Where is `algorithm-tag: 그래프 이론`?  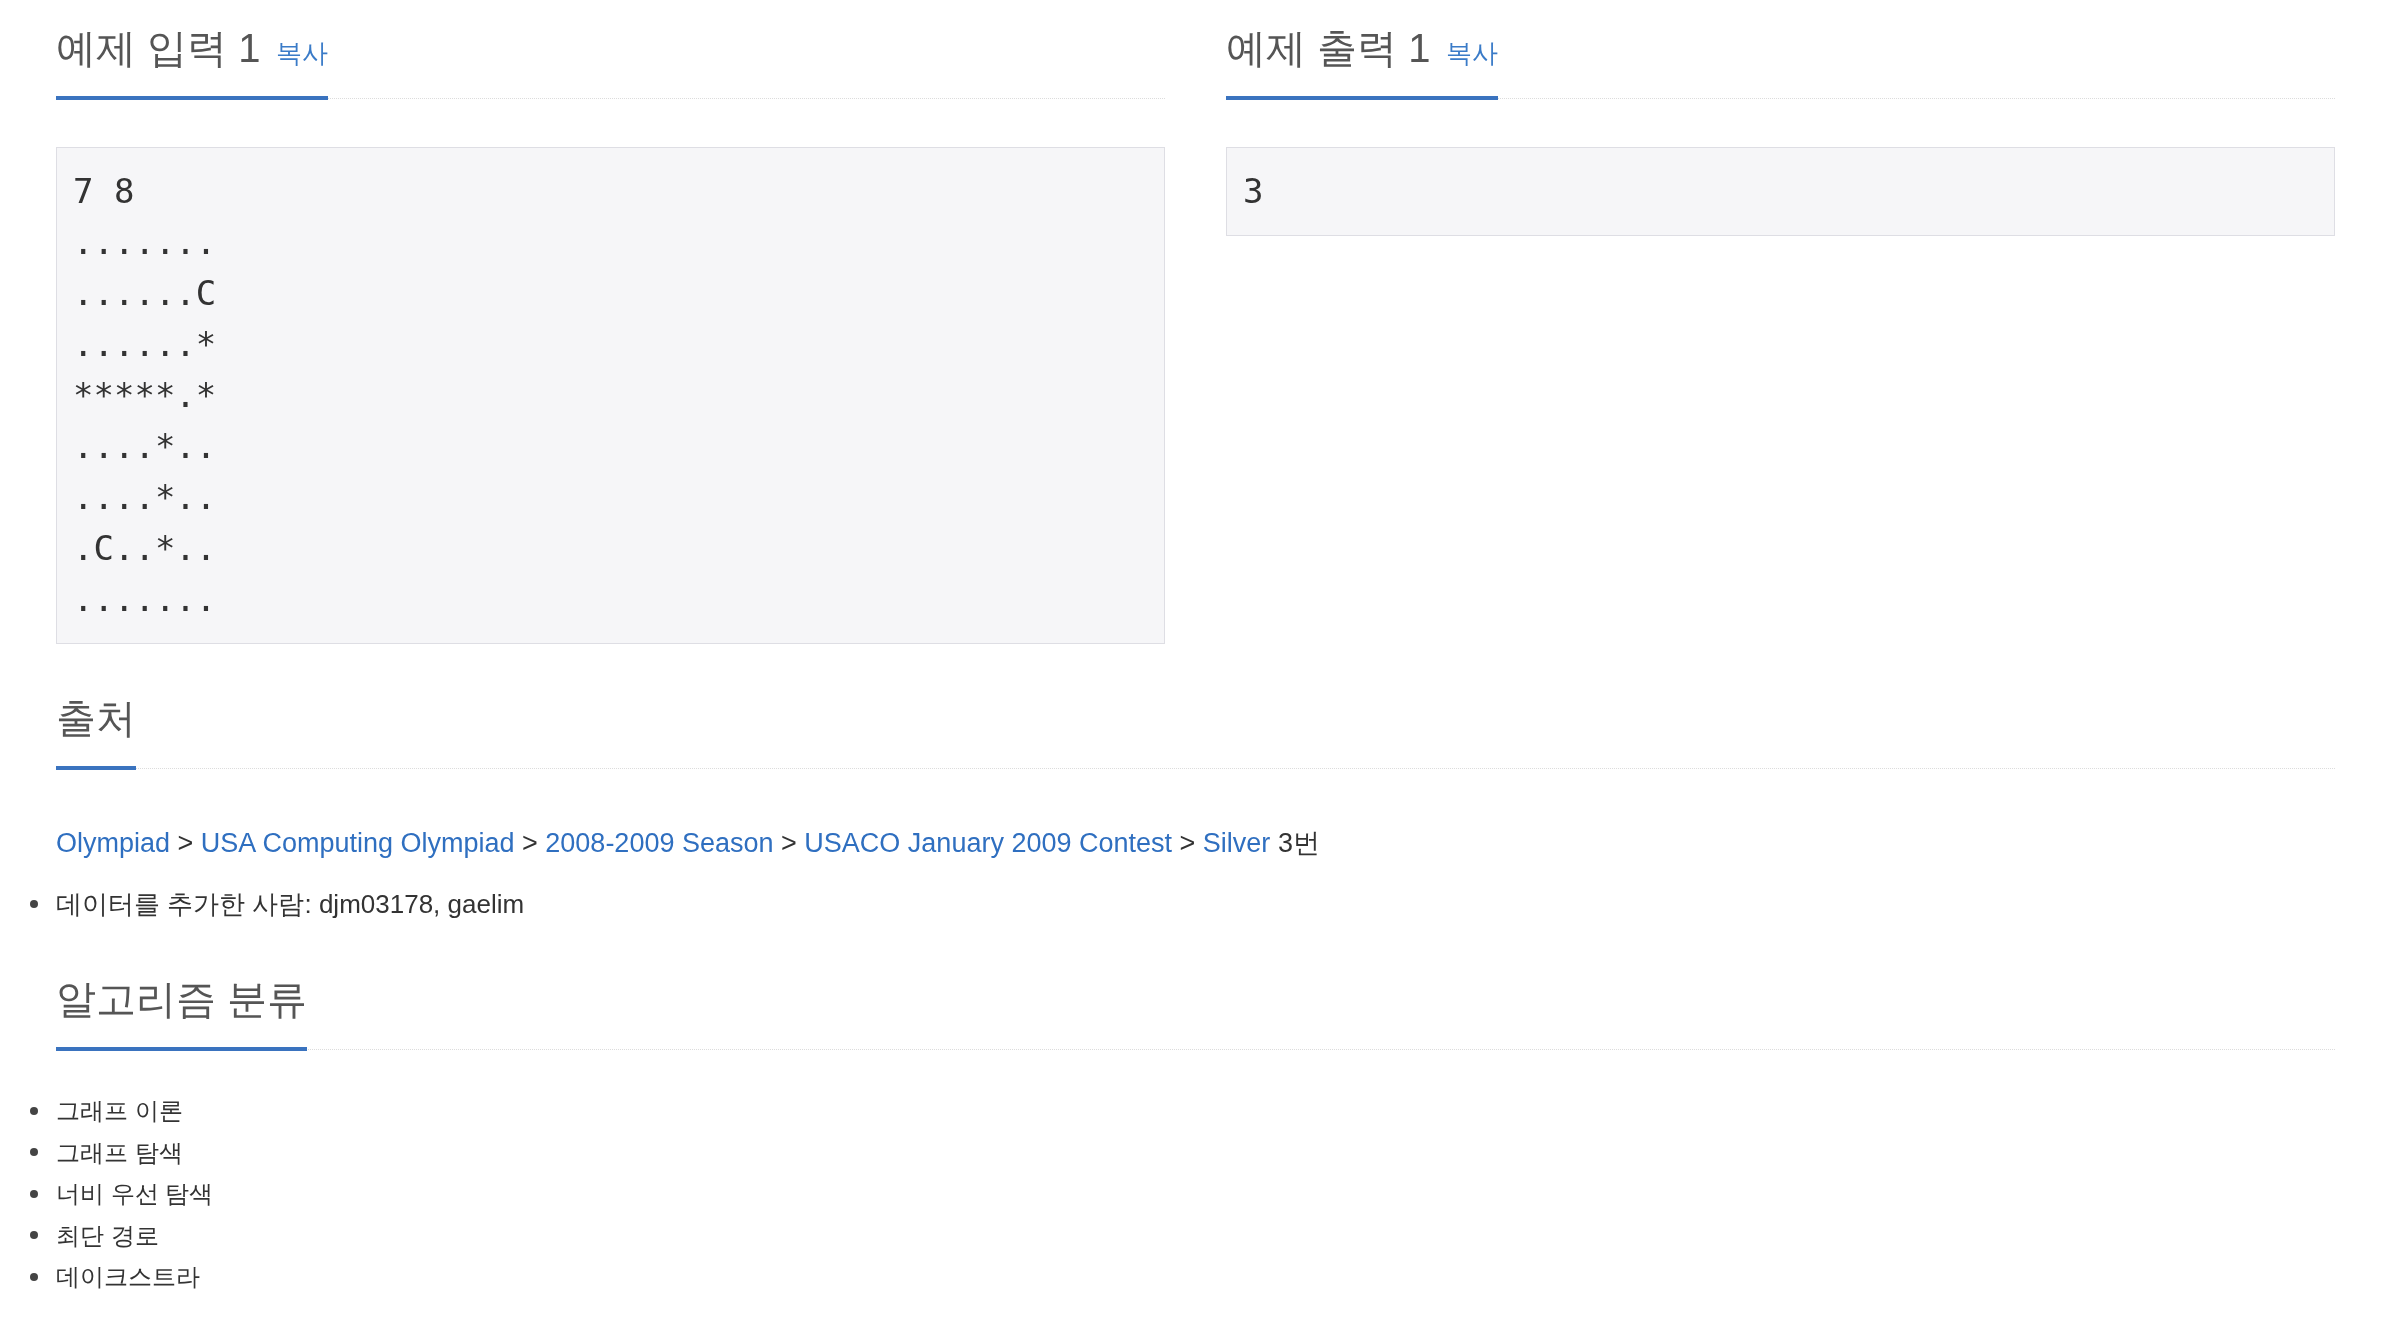 algorithm-tag: 그래프 이론 is located at coordinates (119, 1111).